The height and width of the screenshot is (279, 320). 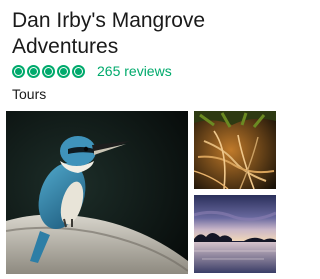 I want to click on rating-bubbles, so click(x=49, y=71).